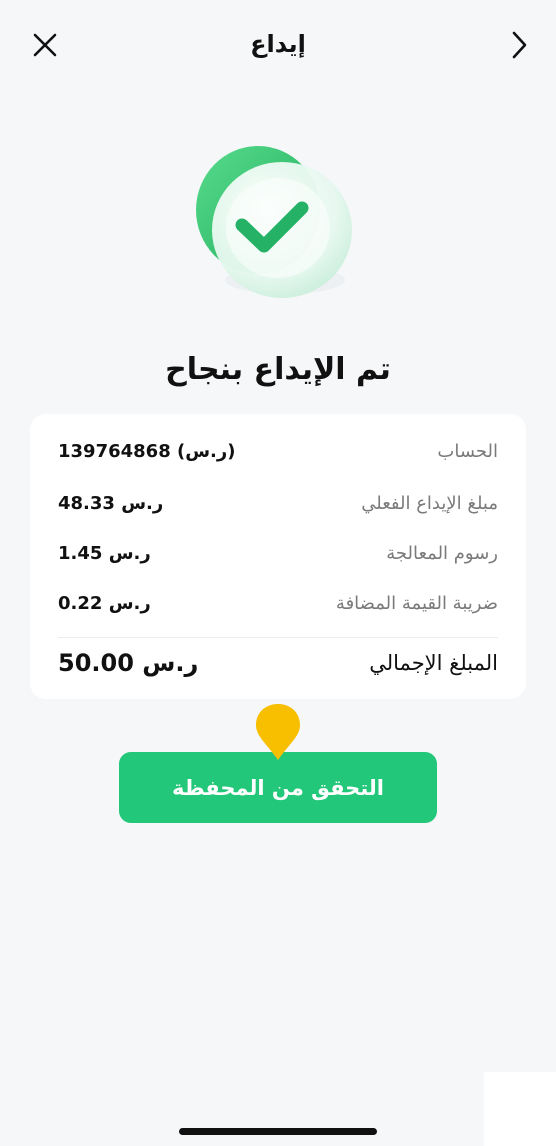  I want to click on processing-fee-value: 1.45 ر.س, so click(104, 553).